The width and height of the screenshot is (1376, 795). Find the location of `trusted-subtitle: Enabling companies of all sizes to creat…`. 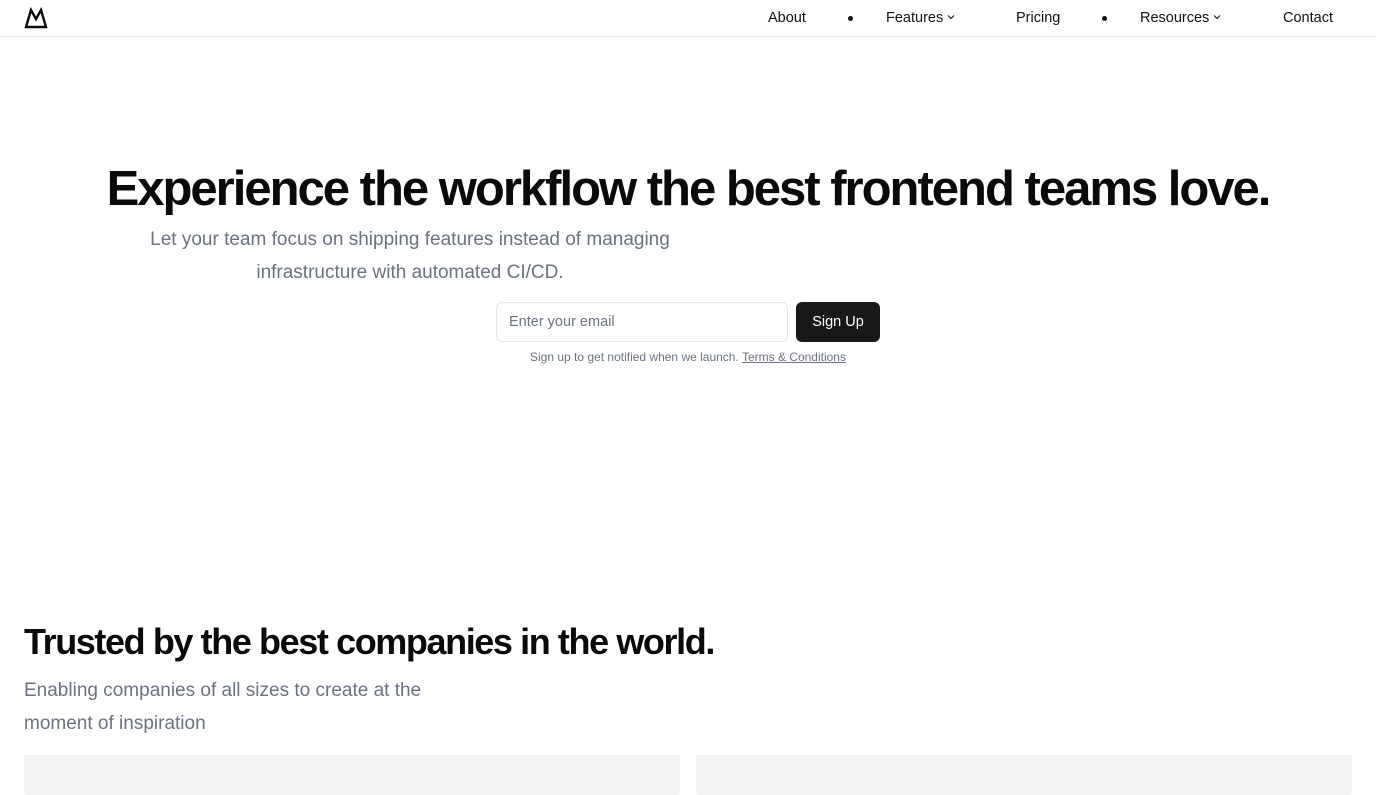

trusted-subtitle: Enabling companies of all sizes to creat… is located at coordinates (223, 707).